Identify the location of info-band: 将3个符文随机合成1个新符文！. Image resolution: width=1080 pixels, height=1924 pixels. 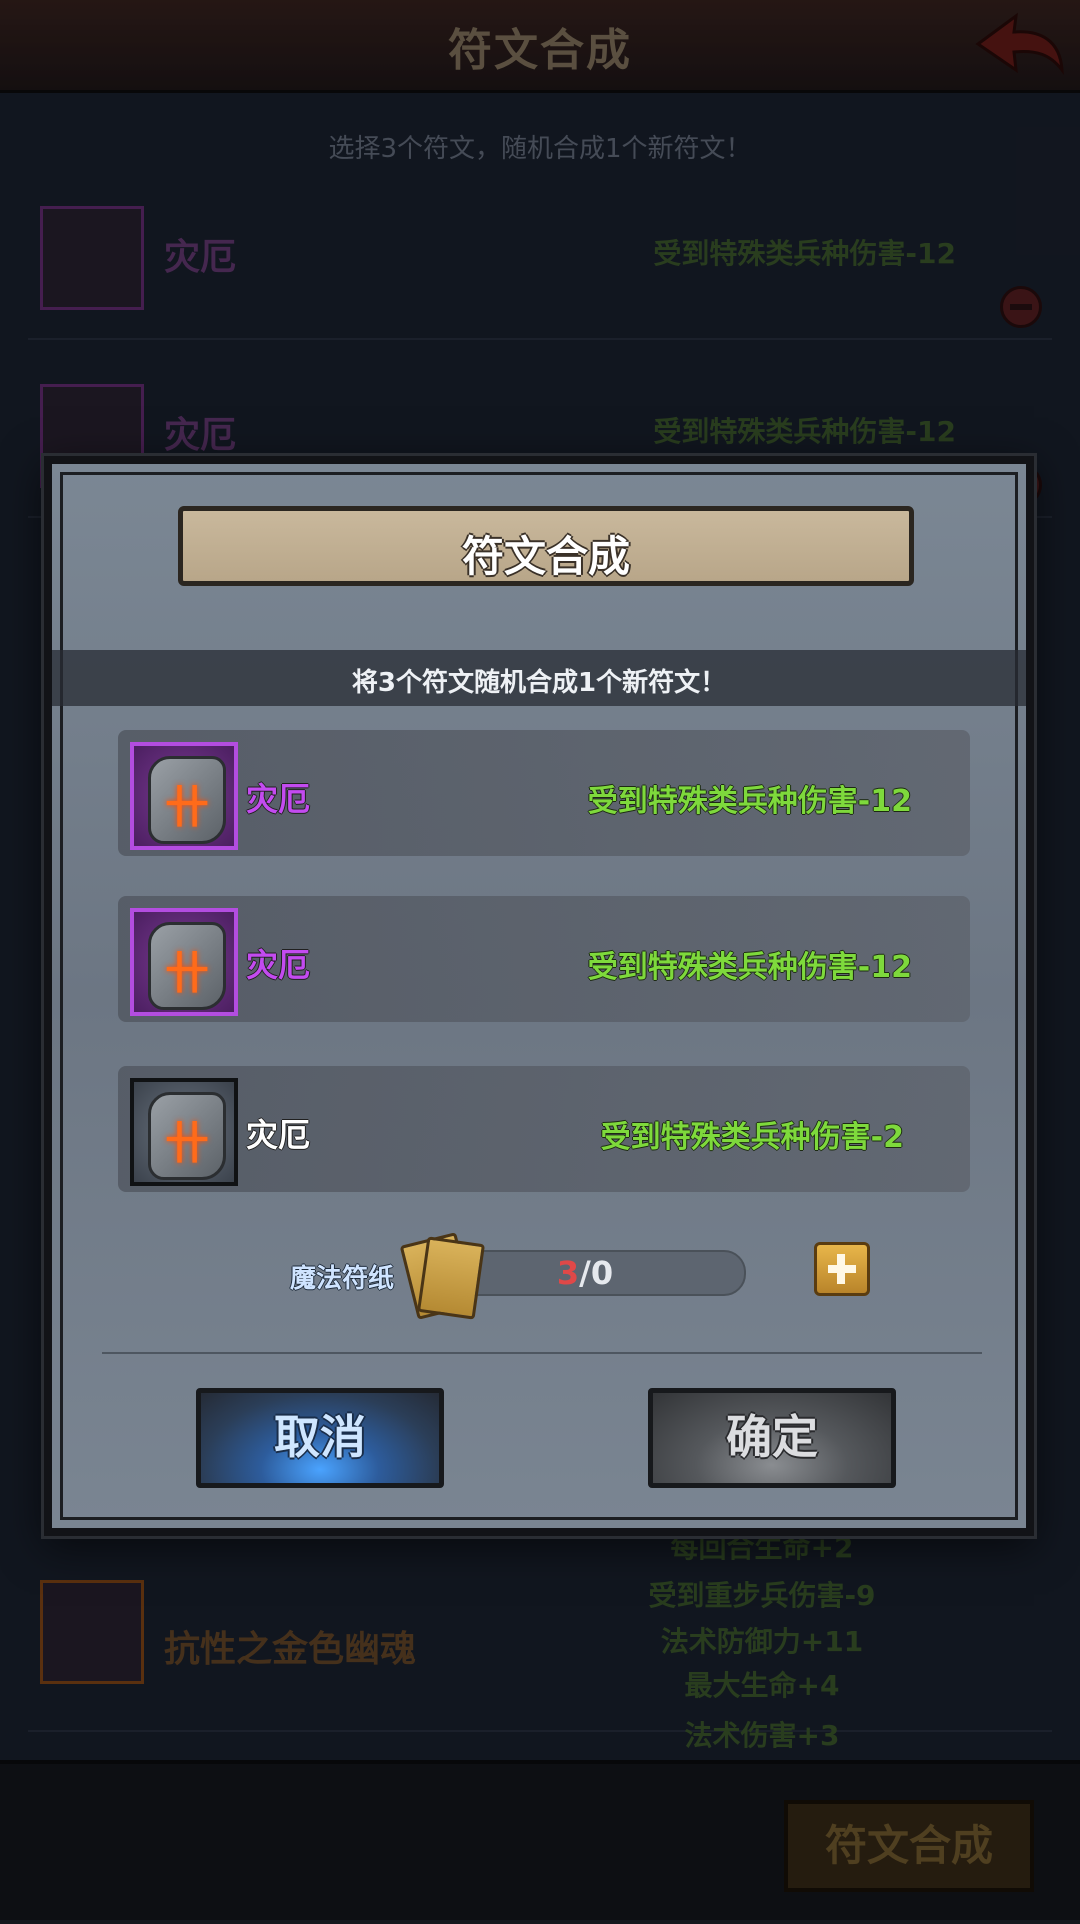
(539, 678).